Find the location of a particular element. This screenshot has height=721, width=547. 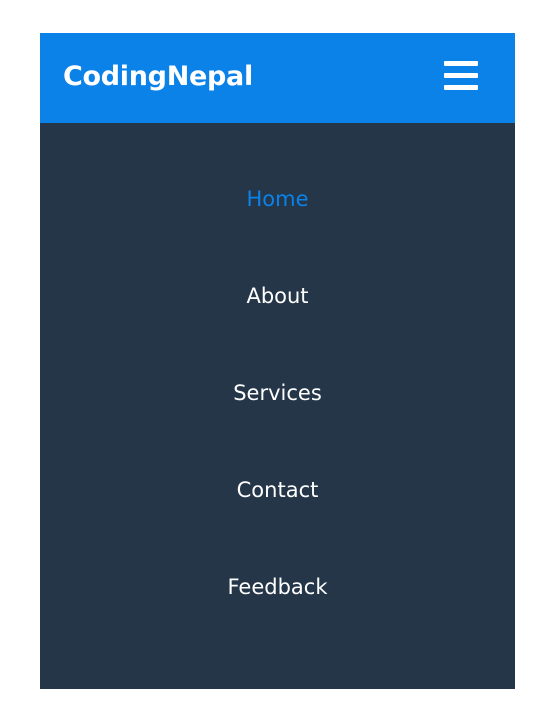

nav-link-feedback: Feedback is located at coordinates (277, 587).